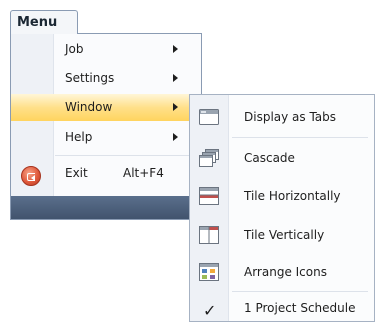  I want to click on submenu-item-project-schedule: ✓ 1 Project Schedule, so click(282, 307).